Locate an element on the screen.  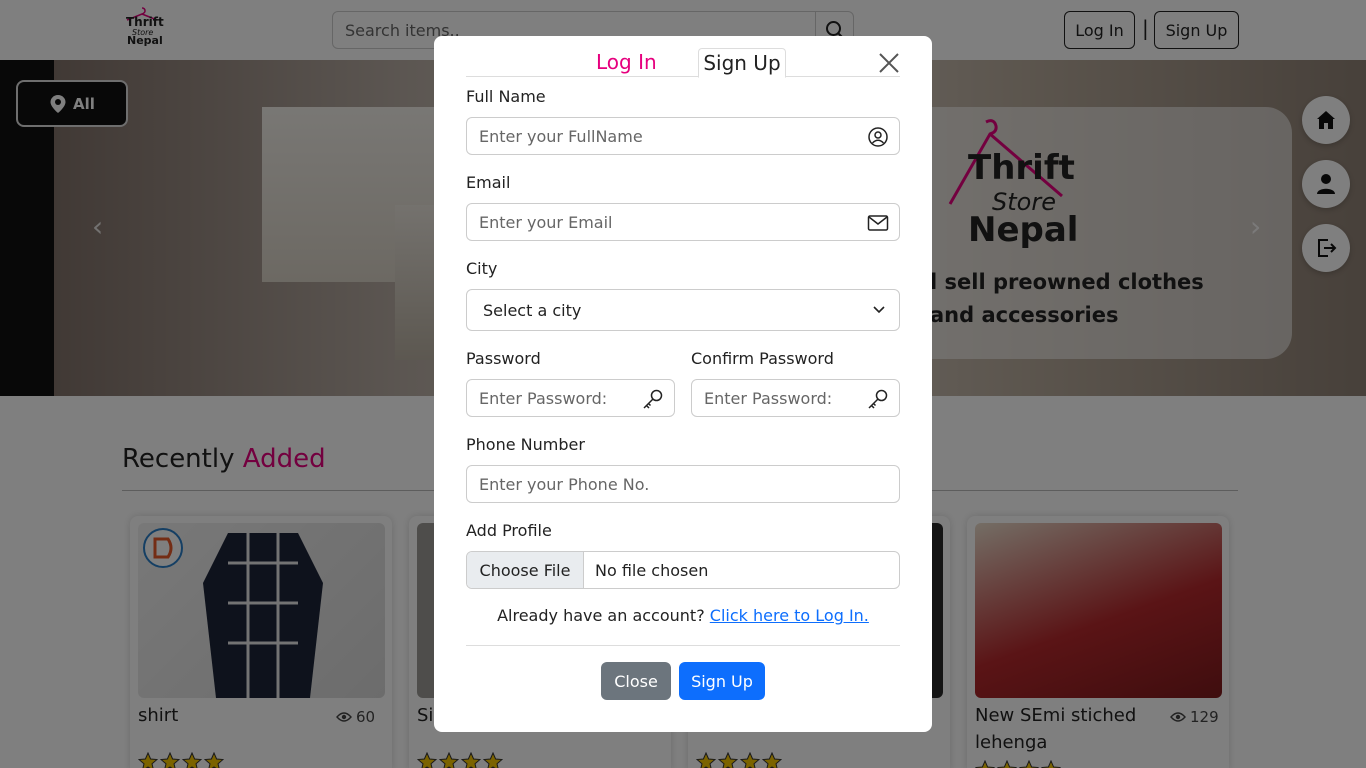
close-button: Close is located at coordinates (636, 681).